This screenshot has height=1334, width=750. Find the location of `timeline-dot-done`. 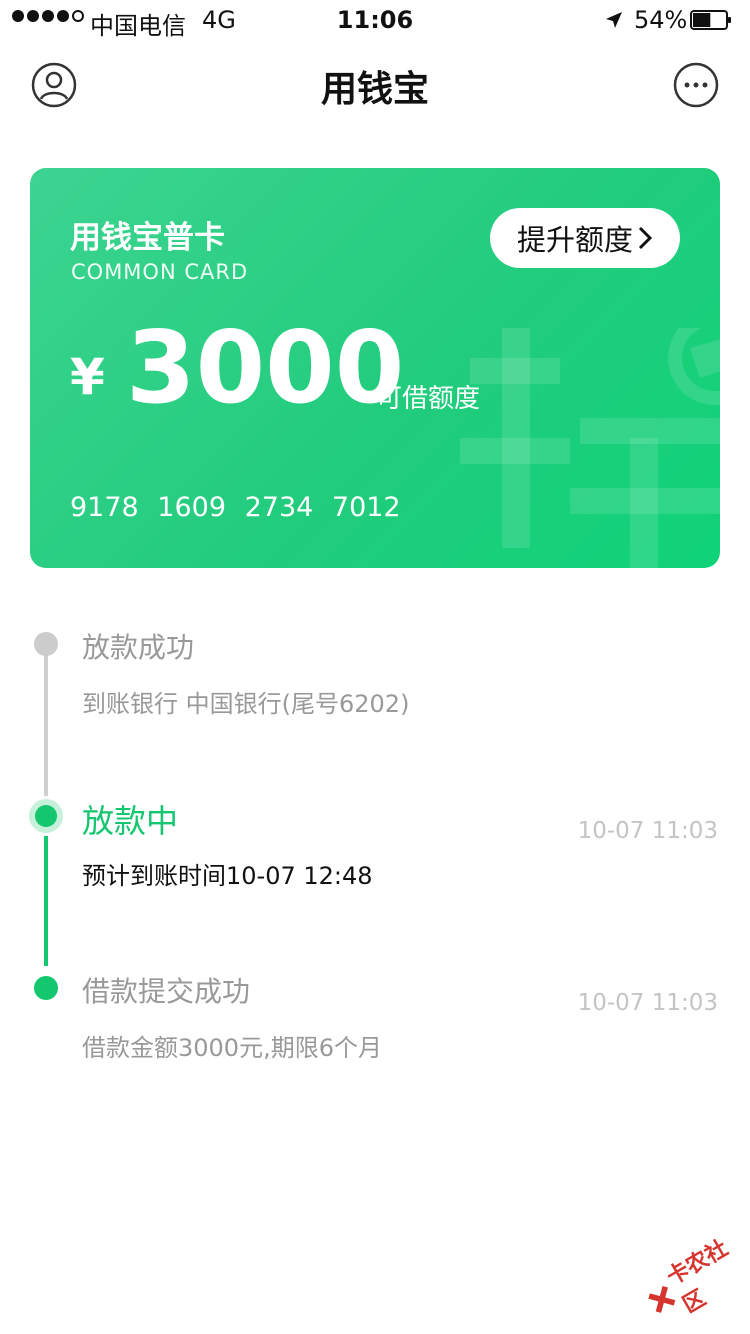

timeline-dot-done is located at coordinates (46, 988).